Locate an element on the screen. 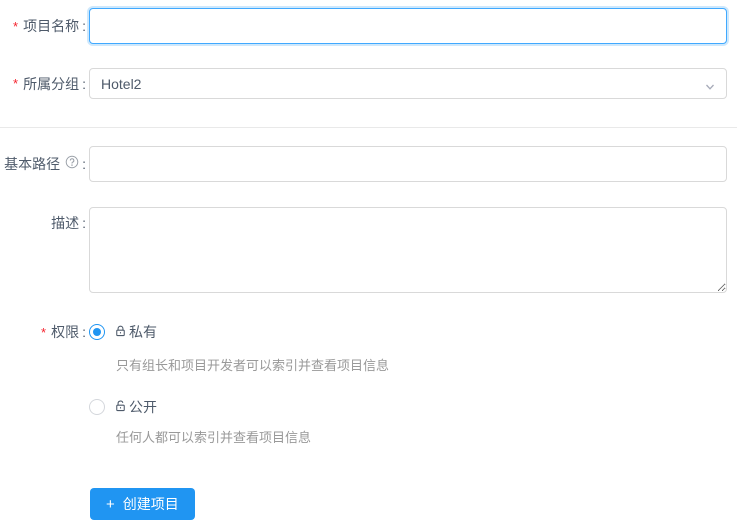  group-label-text: 所属分组 is located at coordinates (51, 83).